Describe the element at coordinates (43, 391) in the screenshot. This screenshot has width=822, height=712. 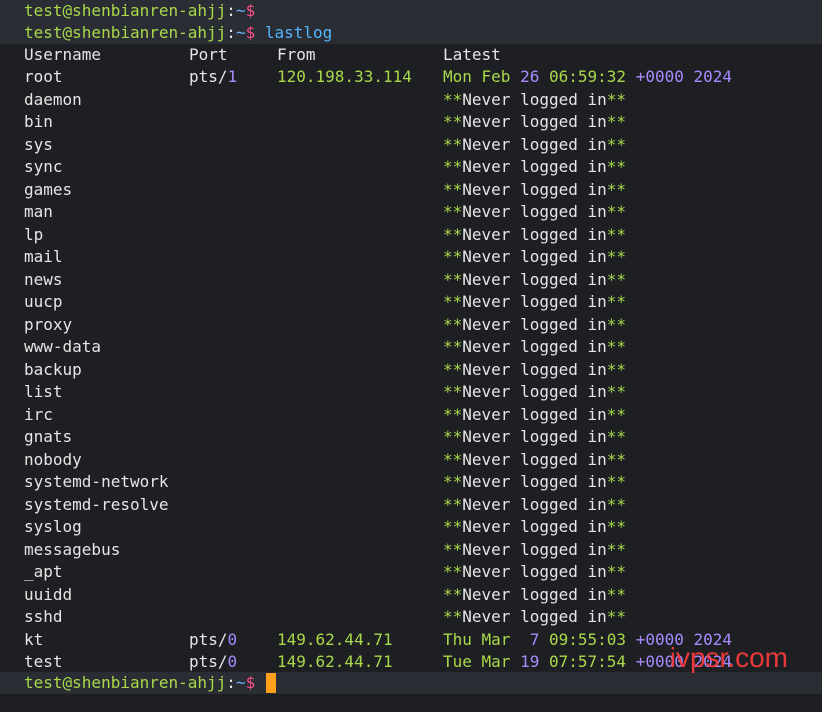
I see `cell-username: list` at that location.